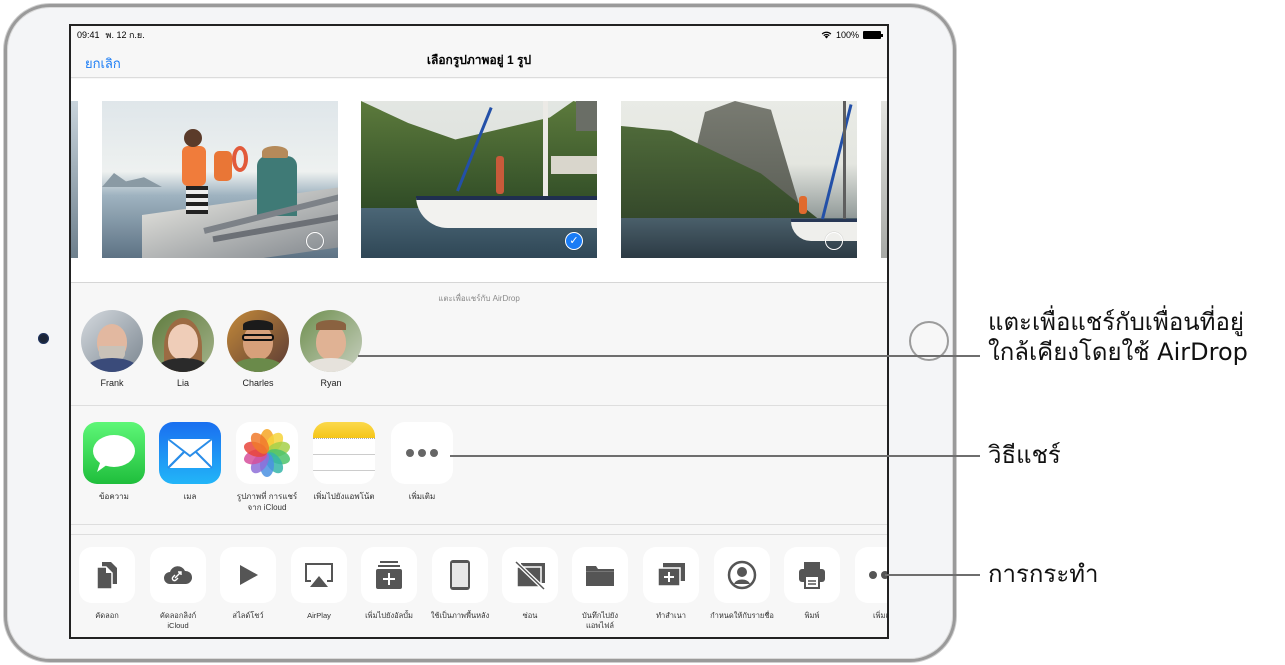 The image size is (1285, 665). Describe the element at coordinates (112, 341) in the screenshot. I see `avatar-frank` at that location.